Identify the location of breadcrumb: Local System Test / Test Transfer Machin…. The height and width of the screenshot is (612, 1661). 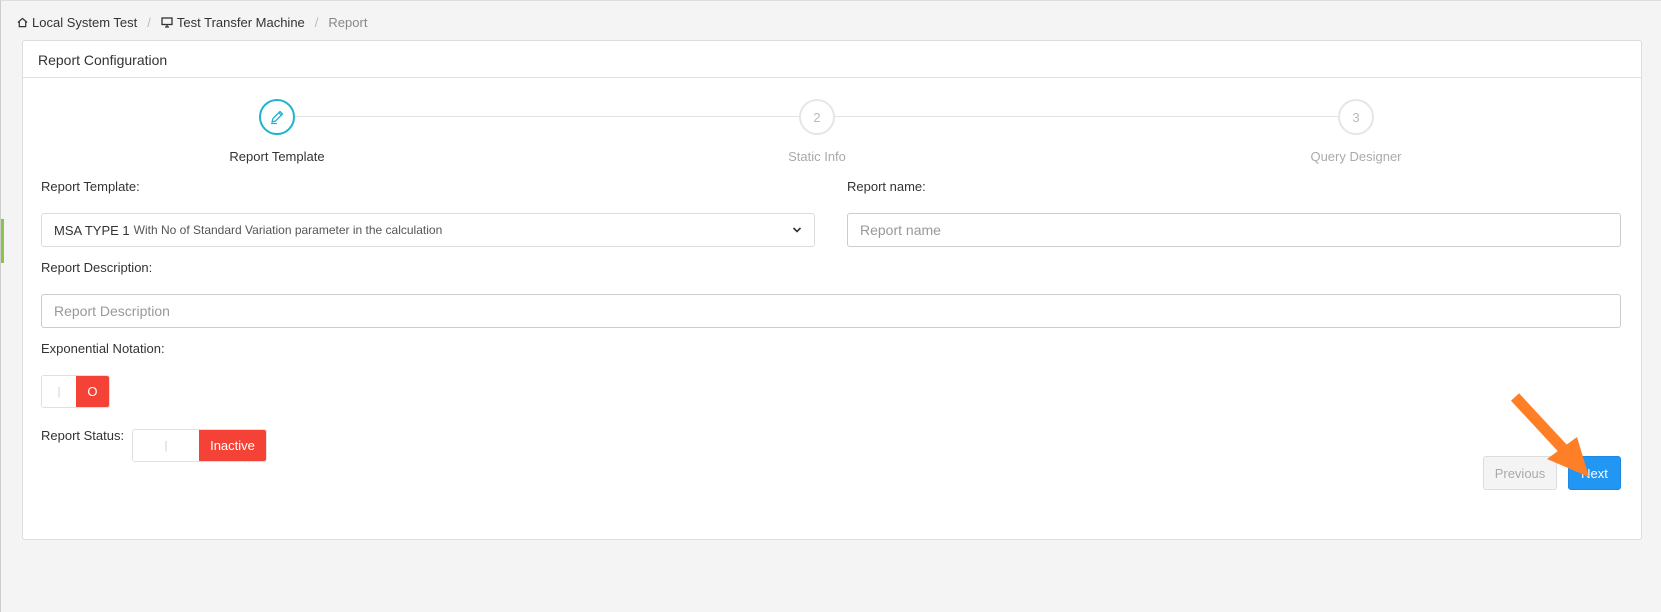
(192, 22).